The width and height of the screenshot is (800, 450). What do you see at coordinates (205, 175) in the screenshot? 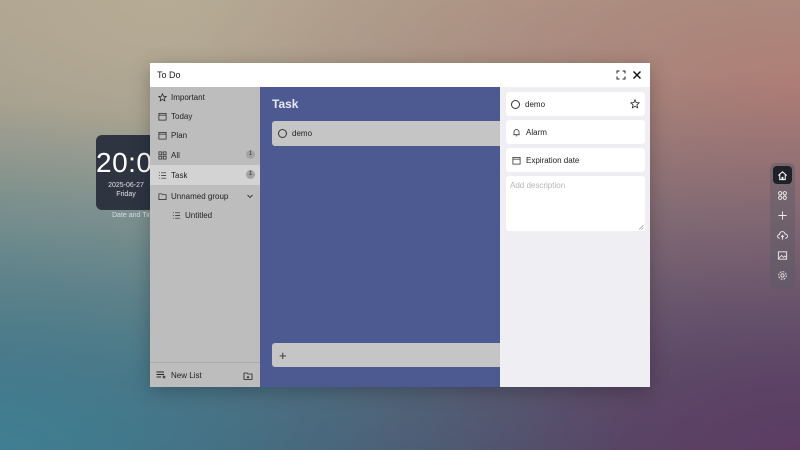
I see `sidebar-item-task: Task 1` at bounding box center [205, 175].